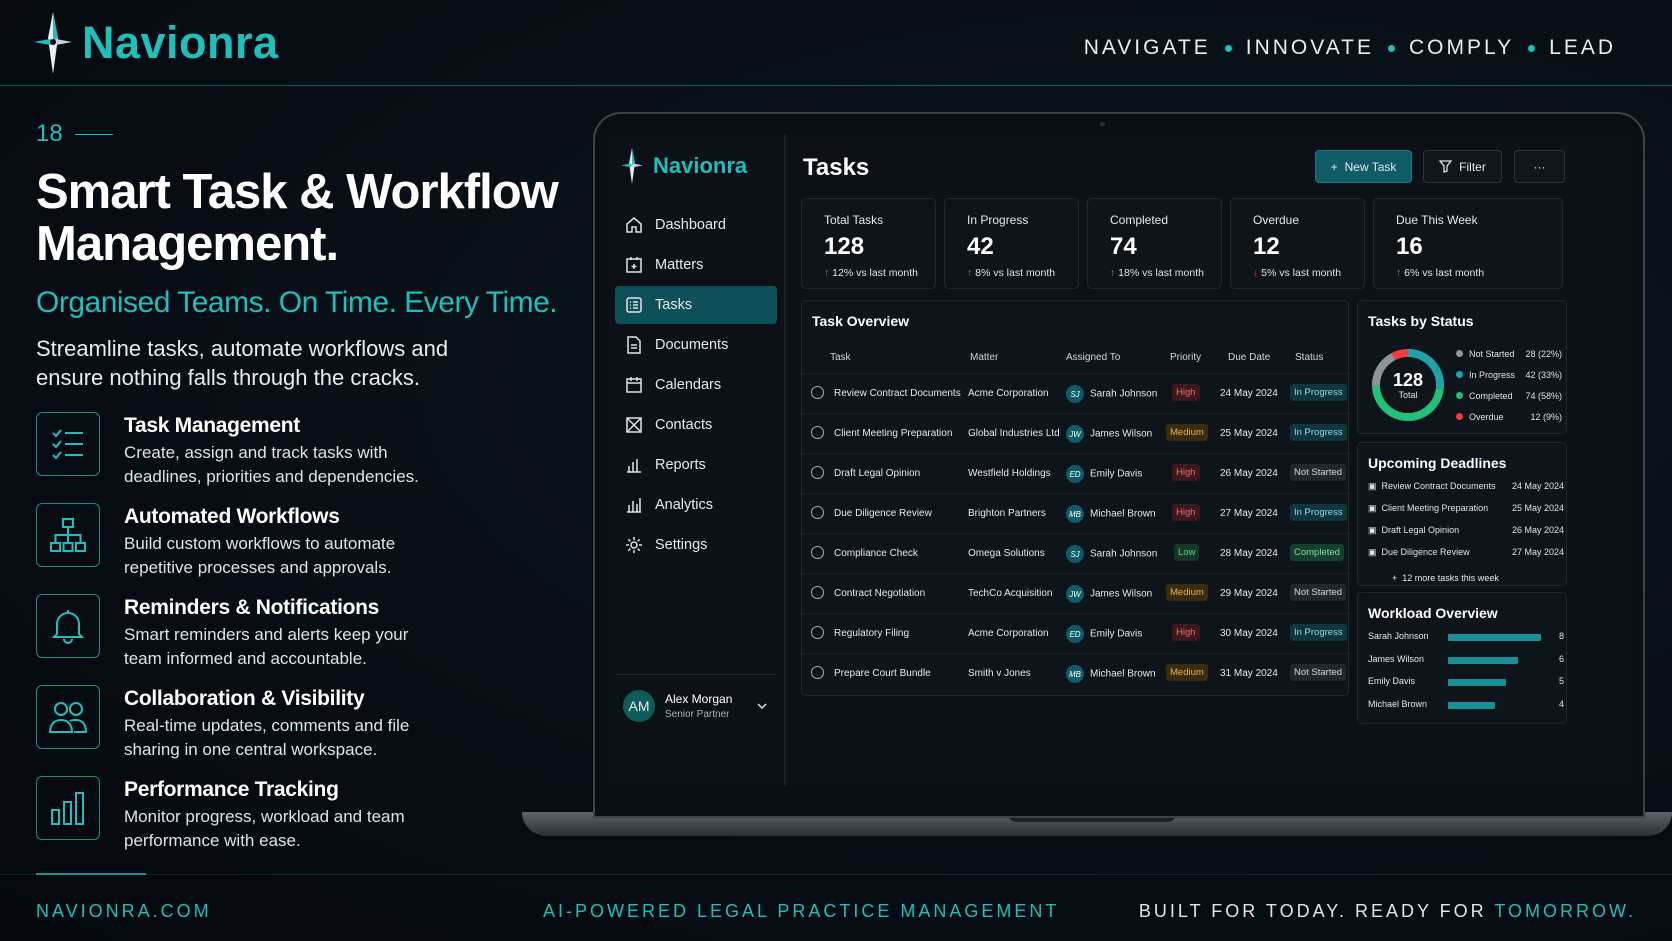 This screenshot has height=941, width=1672. Describe the element at coordinates (1186, 392) in the screenshot. I see `priority-badge: High` at that location.